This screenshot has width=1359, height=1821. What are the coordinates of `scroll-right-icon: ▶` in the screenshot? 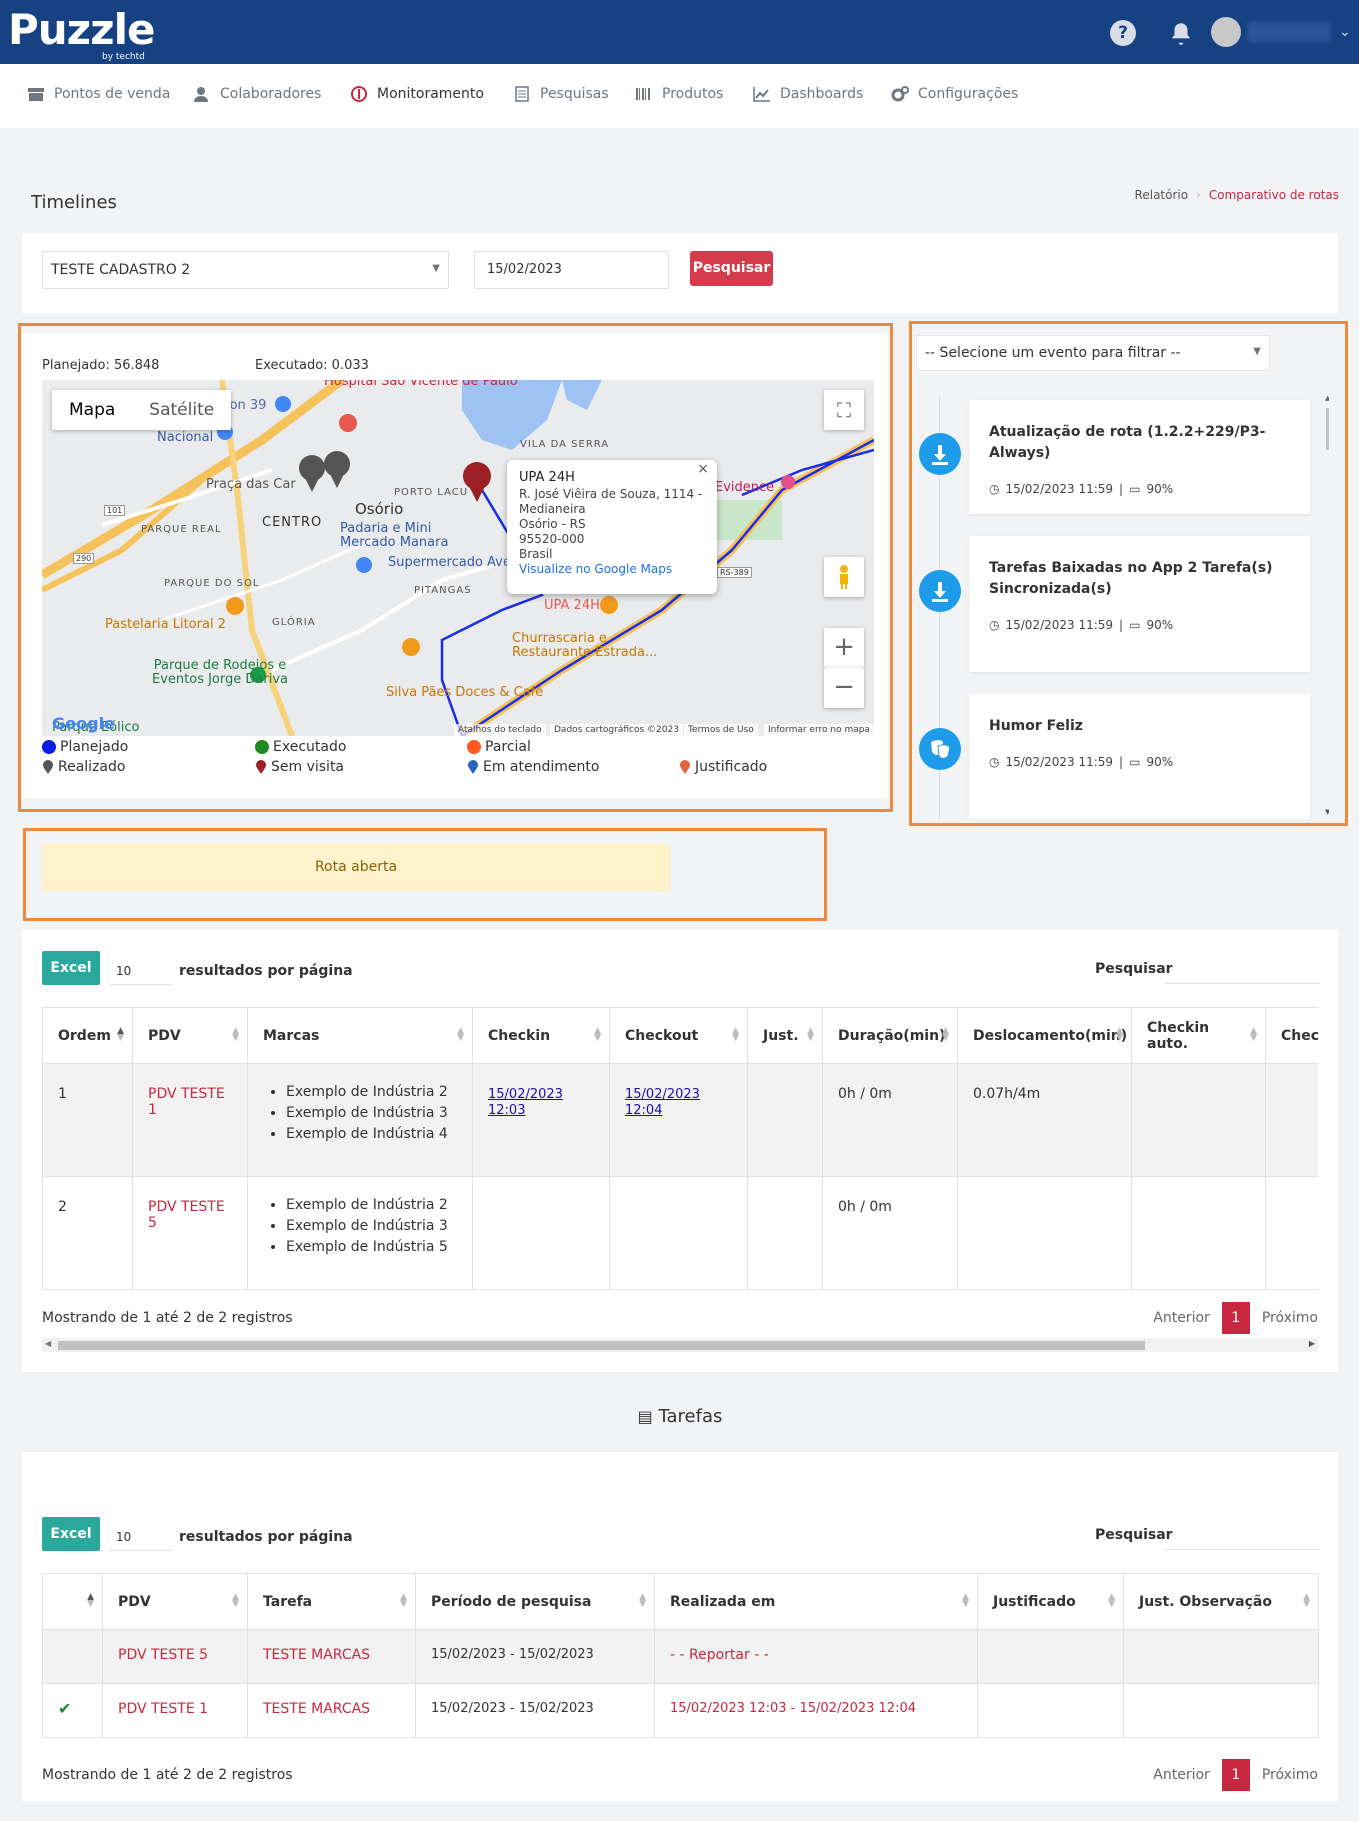 It's located at (1312, 1343).